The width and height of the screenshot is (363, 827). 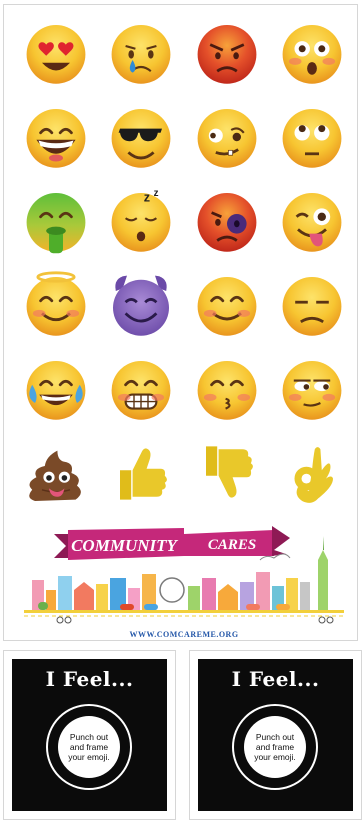 What do you see at coordinates (124, 545) in the screenshot?
I see `banner-word-community: COMMUNITY` at bounding box center [124, 545].